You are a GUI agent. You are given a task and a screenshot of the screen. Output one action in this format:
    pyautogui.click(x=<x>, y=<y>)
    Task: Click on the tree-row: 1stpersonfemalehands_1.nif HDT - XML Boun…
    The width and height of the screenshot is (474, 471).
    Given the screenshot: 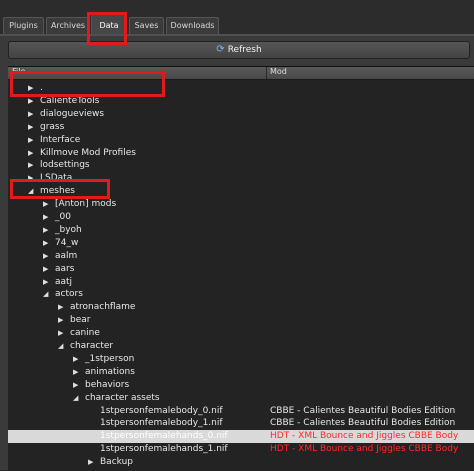 What is the action you would take?
    pyautogui.click(x=241, y=449)
    